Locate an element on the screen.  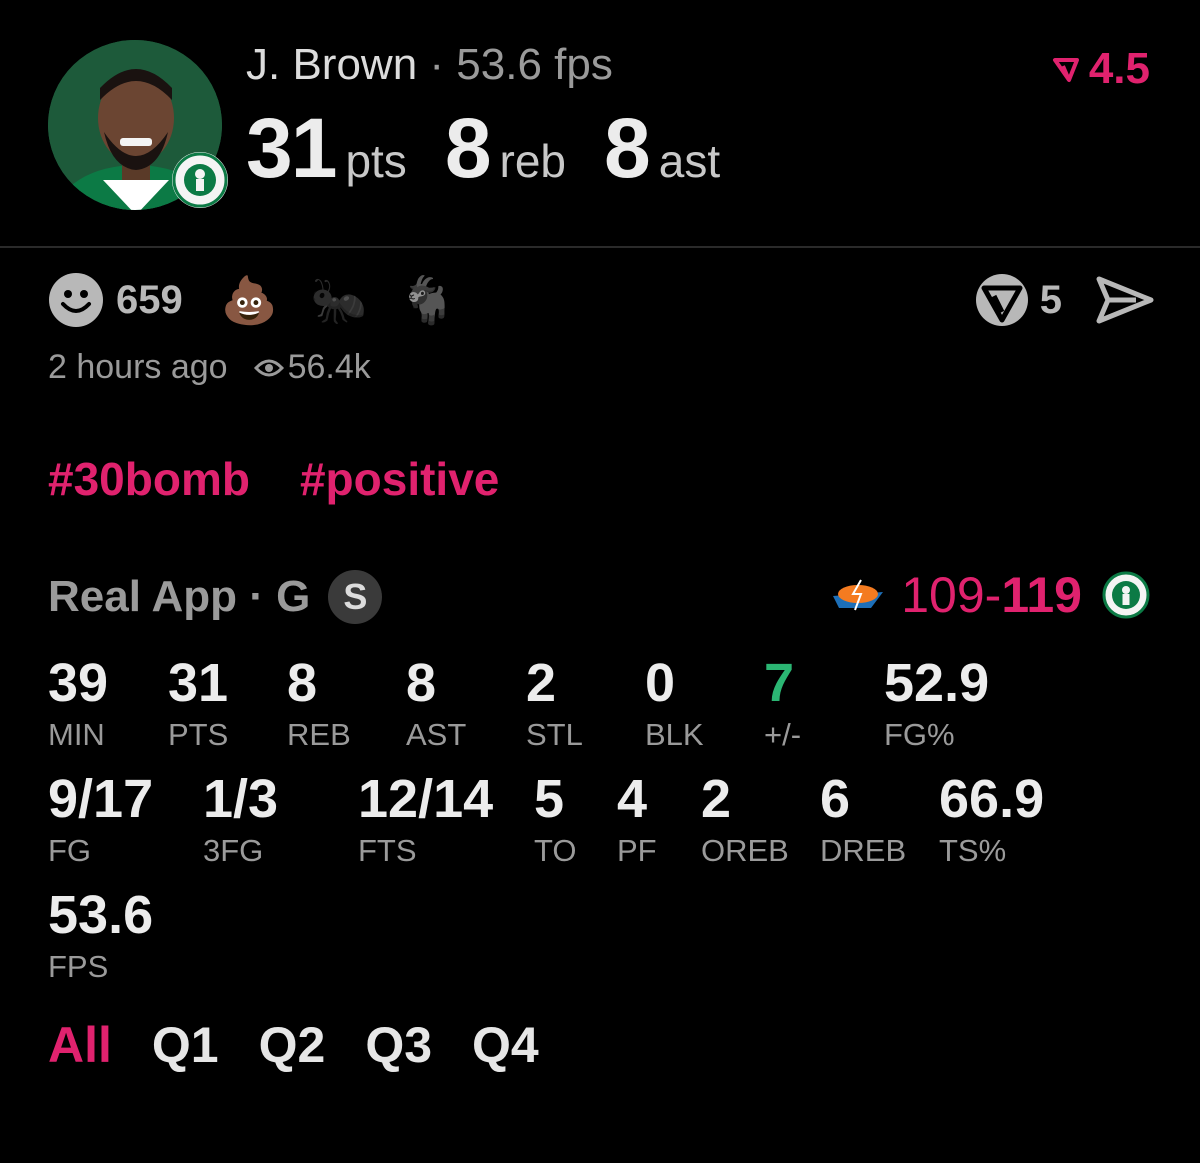
stat-value: 39 is located at coordinates (78, 683).